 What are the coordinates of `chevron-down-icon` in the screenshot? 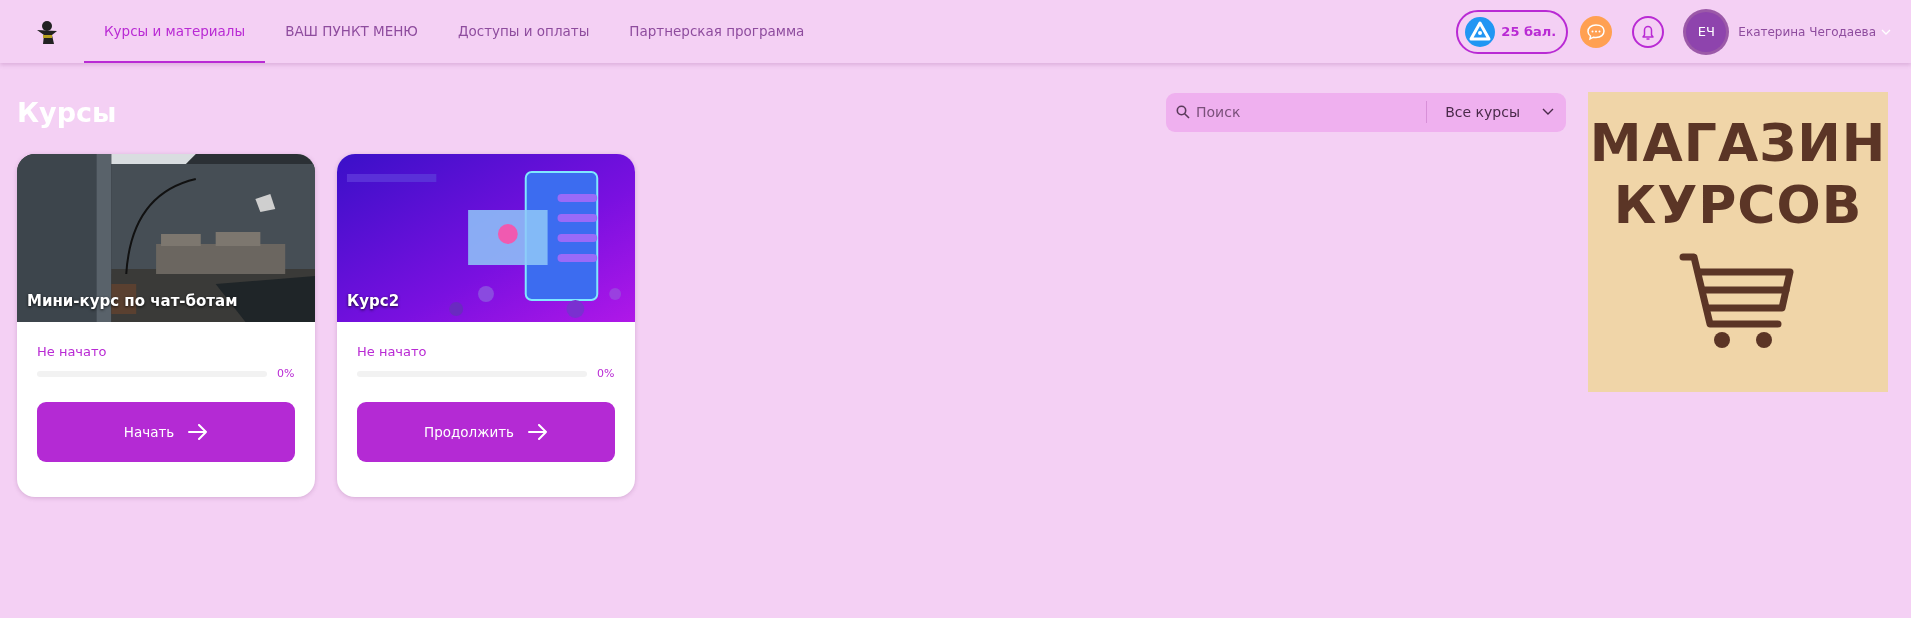 It's located at (1548, 112).